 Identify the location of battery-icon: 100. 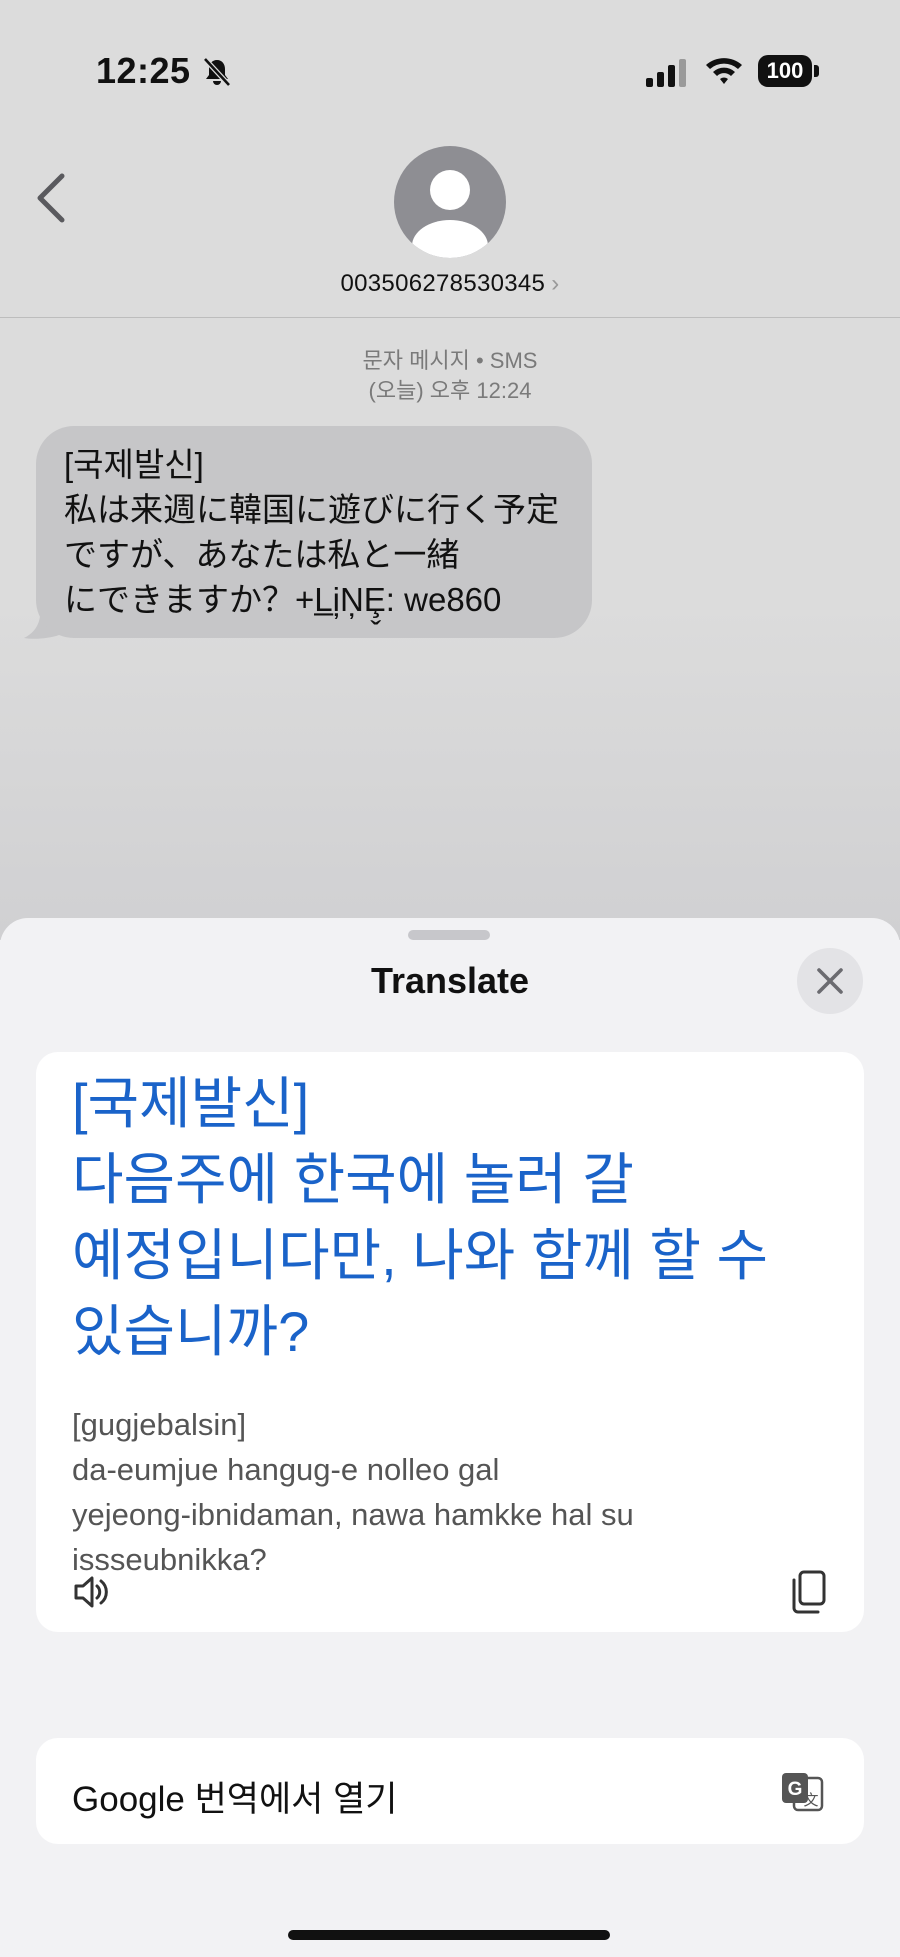
(789, 72).